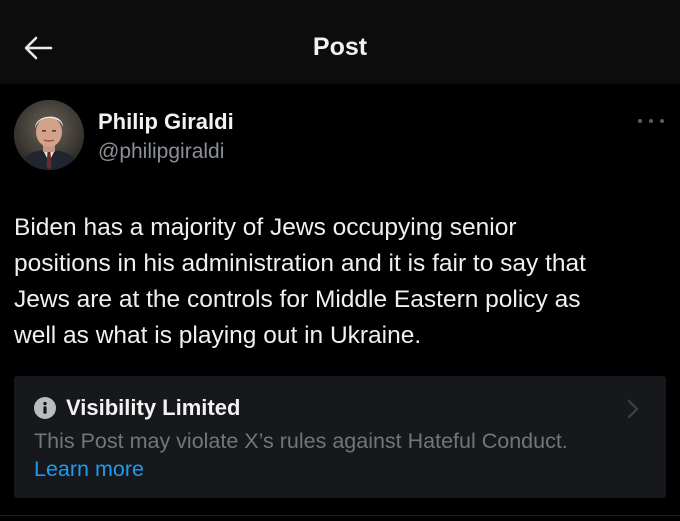 The width and height of the screenshot is (680, 521). What do you see at coordinates (153, 407) in the screenshot?
I see `notice-title: Visibility Limited` at bounding box center [153, 407].